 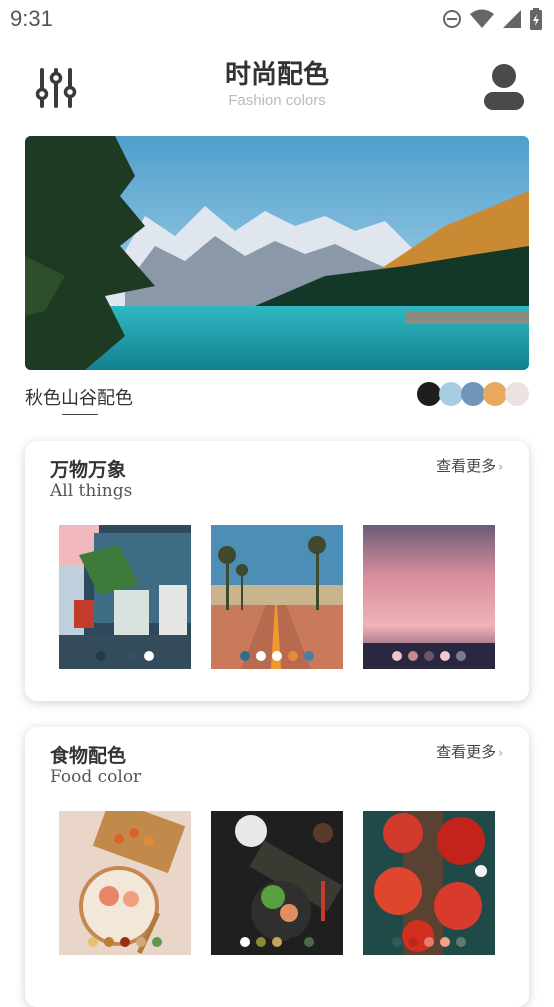 I want to click on hero-caption-underline, so click(x=80, y=414).